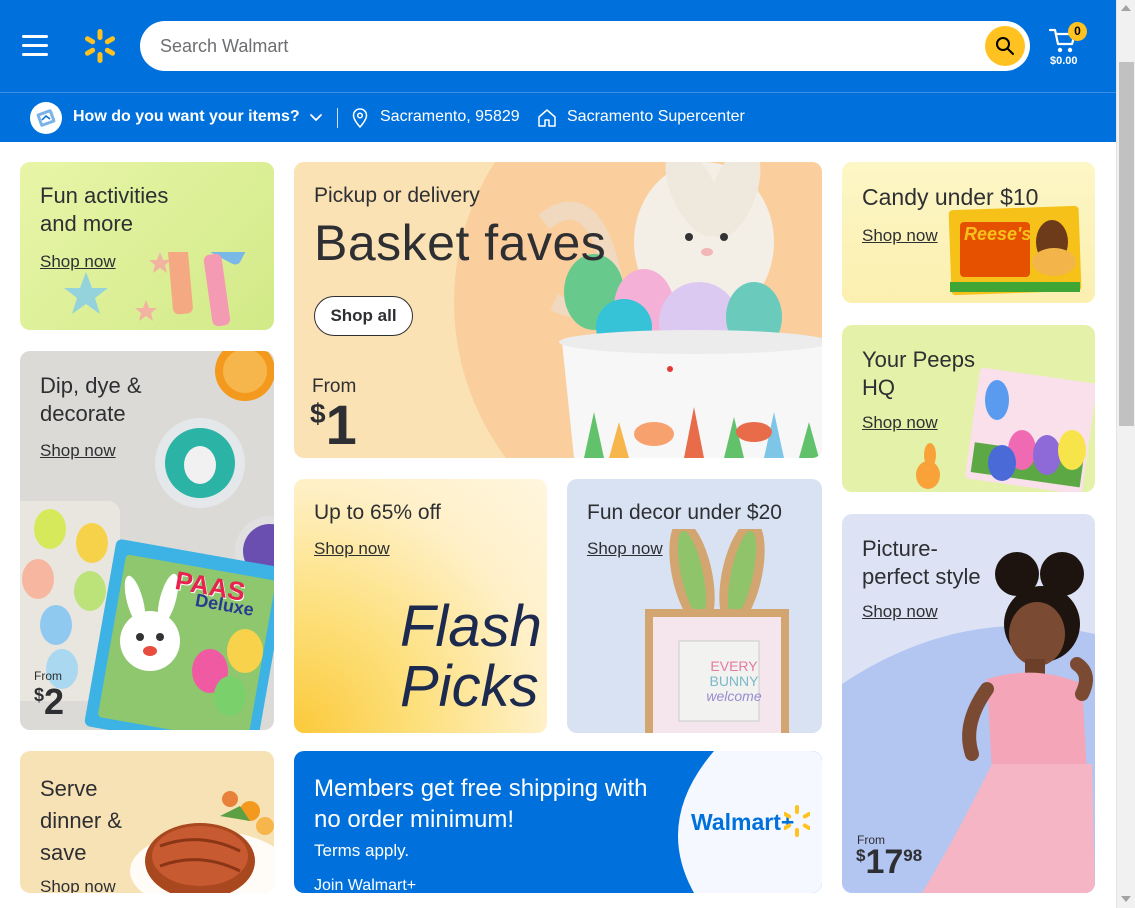 The width and height of the screenshot is (1135, 908). I want to click on card-title: Picture- perfect style, so click(921, 562).